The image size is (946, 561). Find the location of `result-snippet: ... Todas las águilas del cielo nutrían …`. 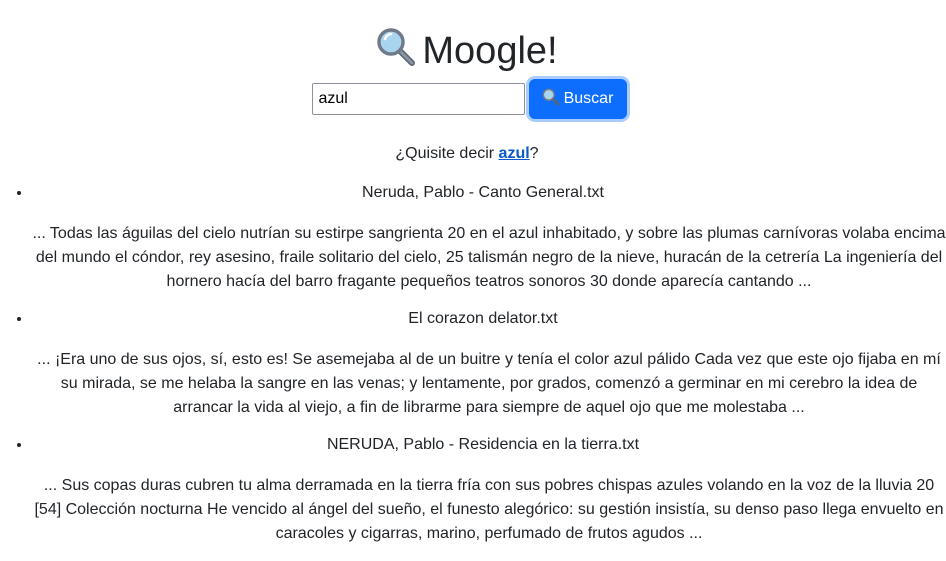

result-snippet: ... Todas las águilas del cielo nutrían … is located at coordinates (489, 257).